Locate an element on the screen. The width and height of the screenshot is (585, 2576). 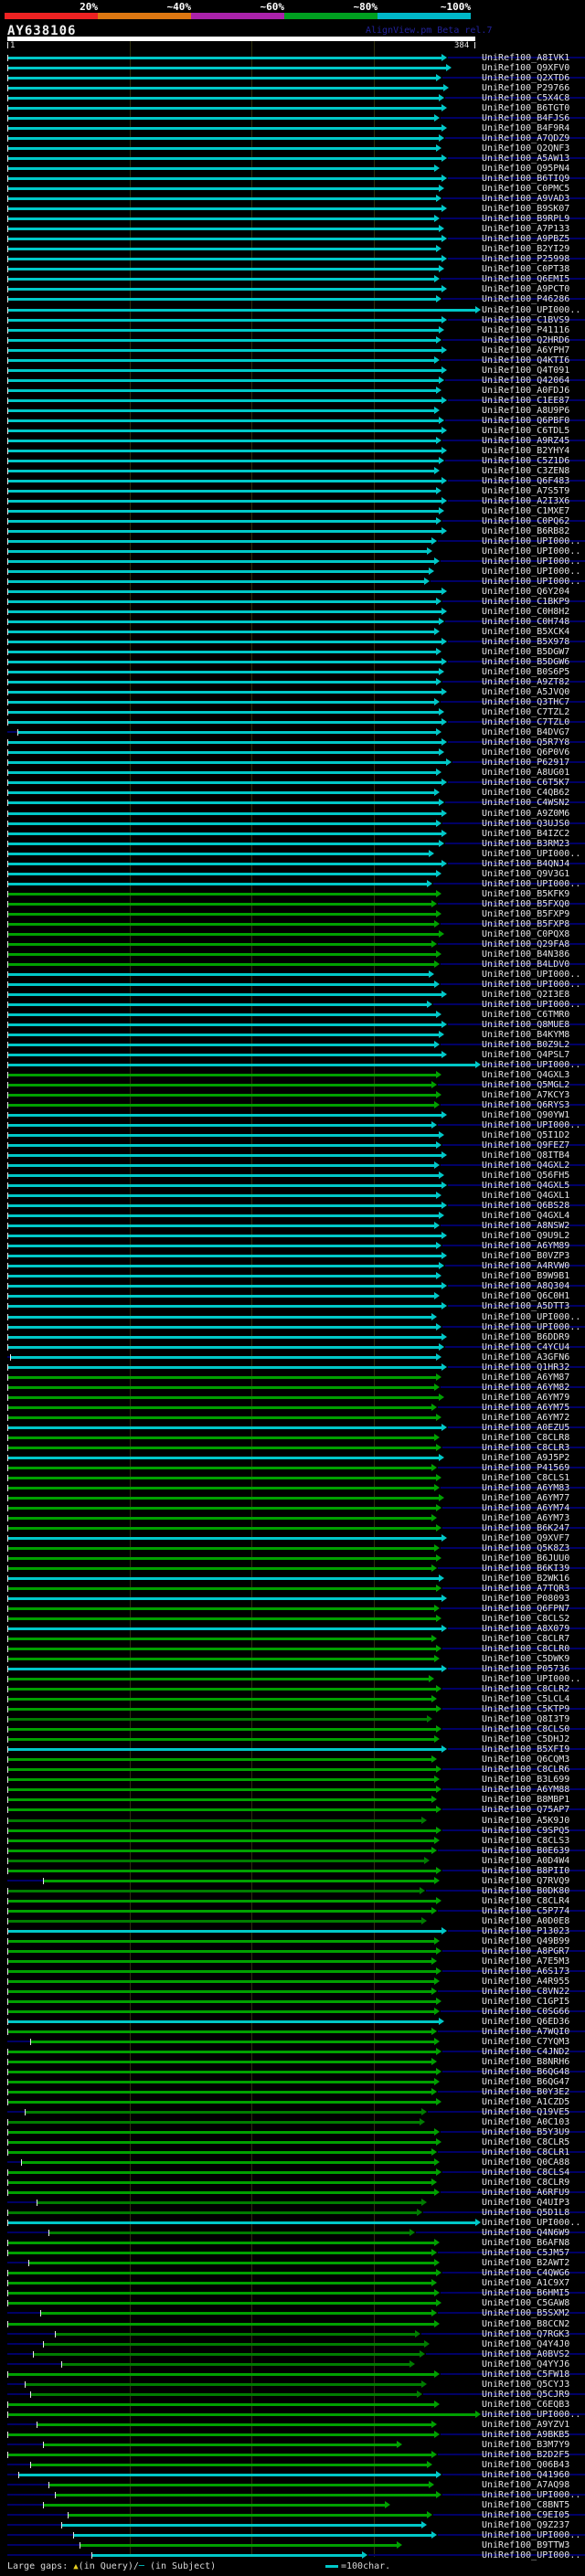
hit-label: UniRef100_B6TGT0 is located at coordinates (525, 108).